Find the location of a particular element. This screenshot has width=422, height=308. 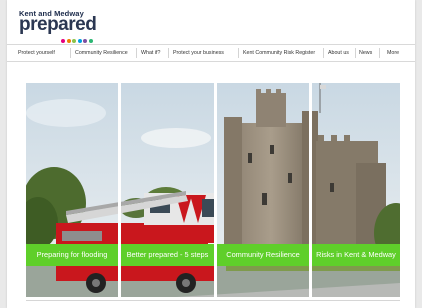

nav-item-more: More is located at coordinates (393, 53).